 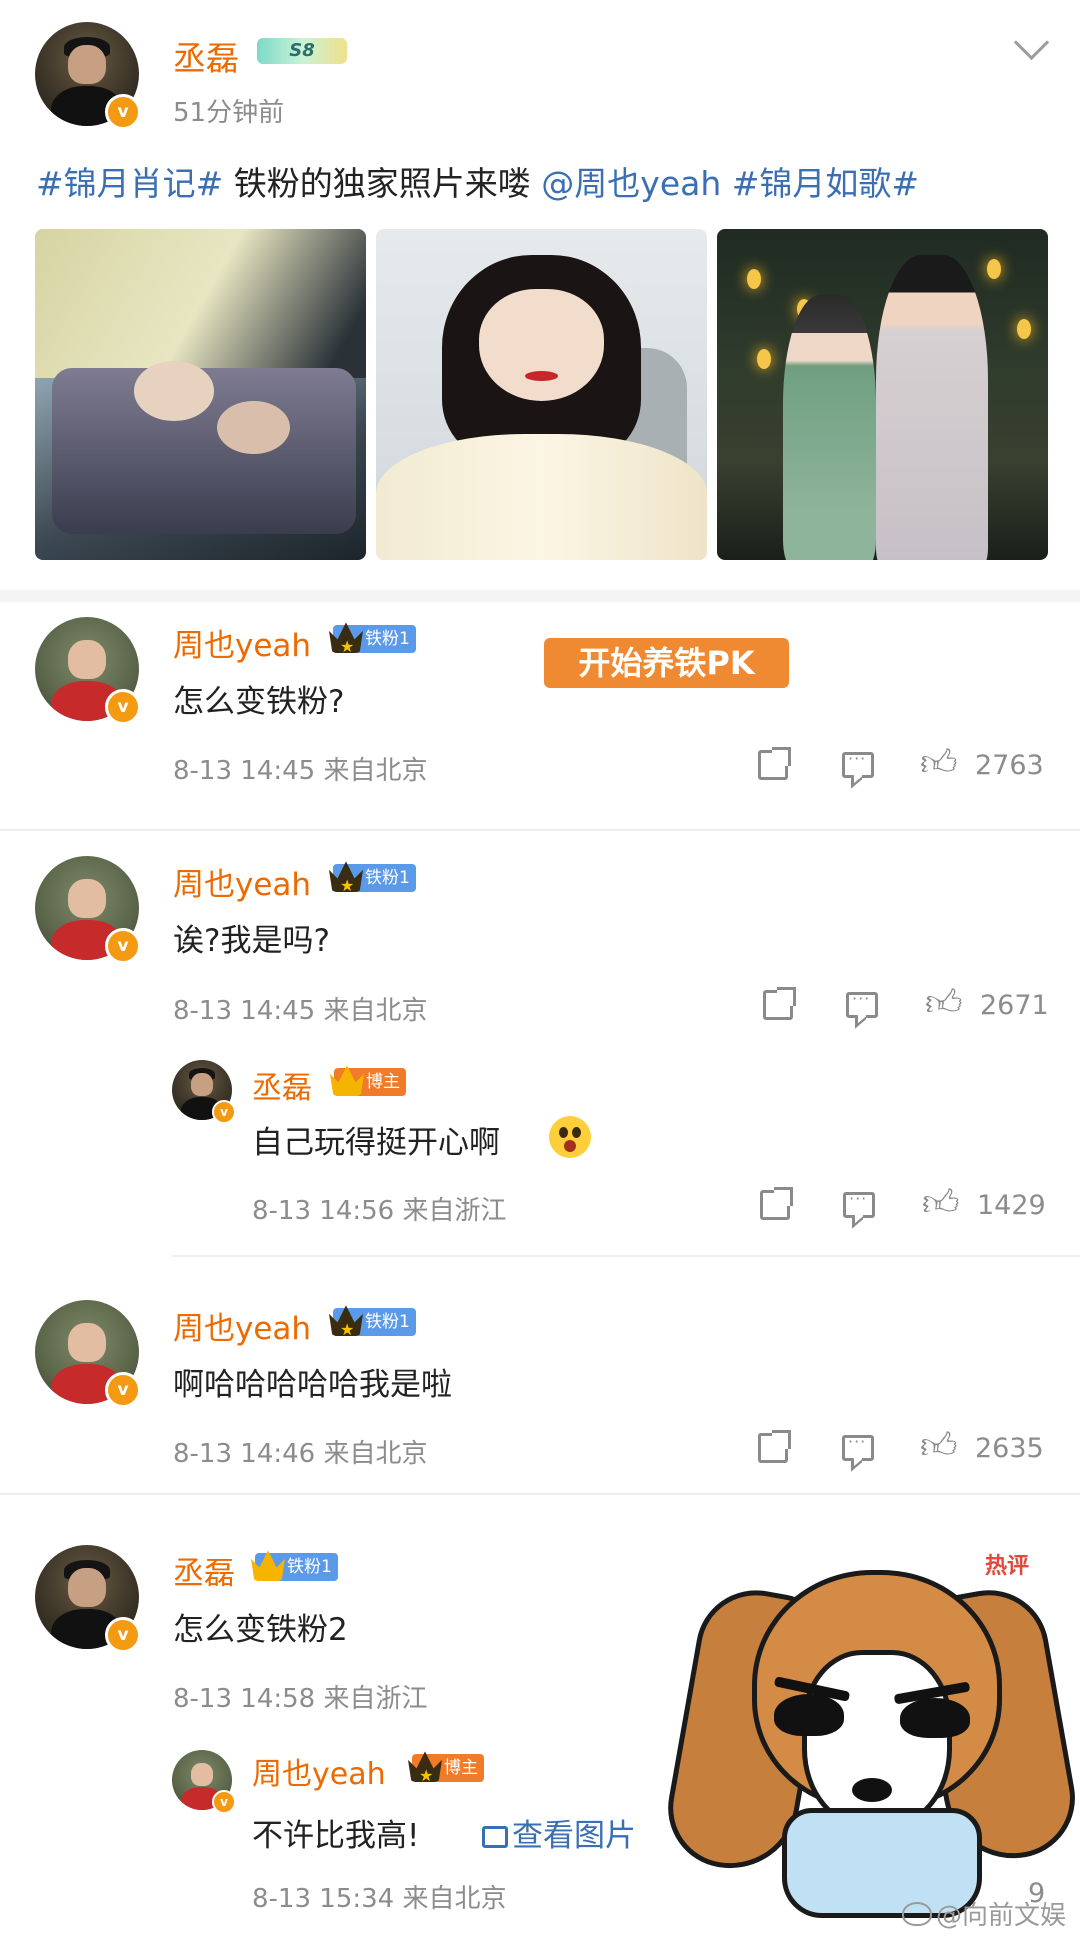 What do you see at coordinates (559, 1832) in the screenshot?
I see `view-picture-link: 查看图片` at bounding box center [559, 1832].